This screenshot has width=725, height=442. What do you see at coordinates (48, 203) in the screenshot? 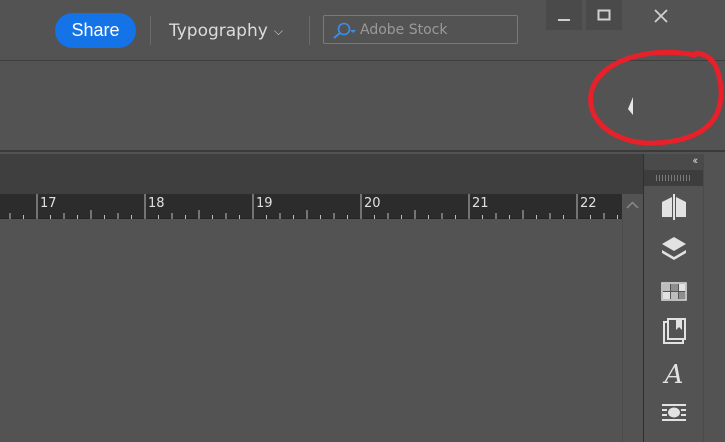
I see `ruler-label: 17` at bounding box center [48, 203].